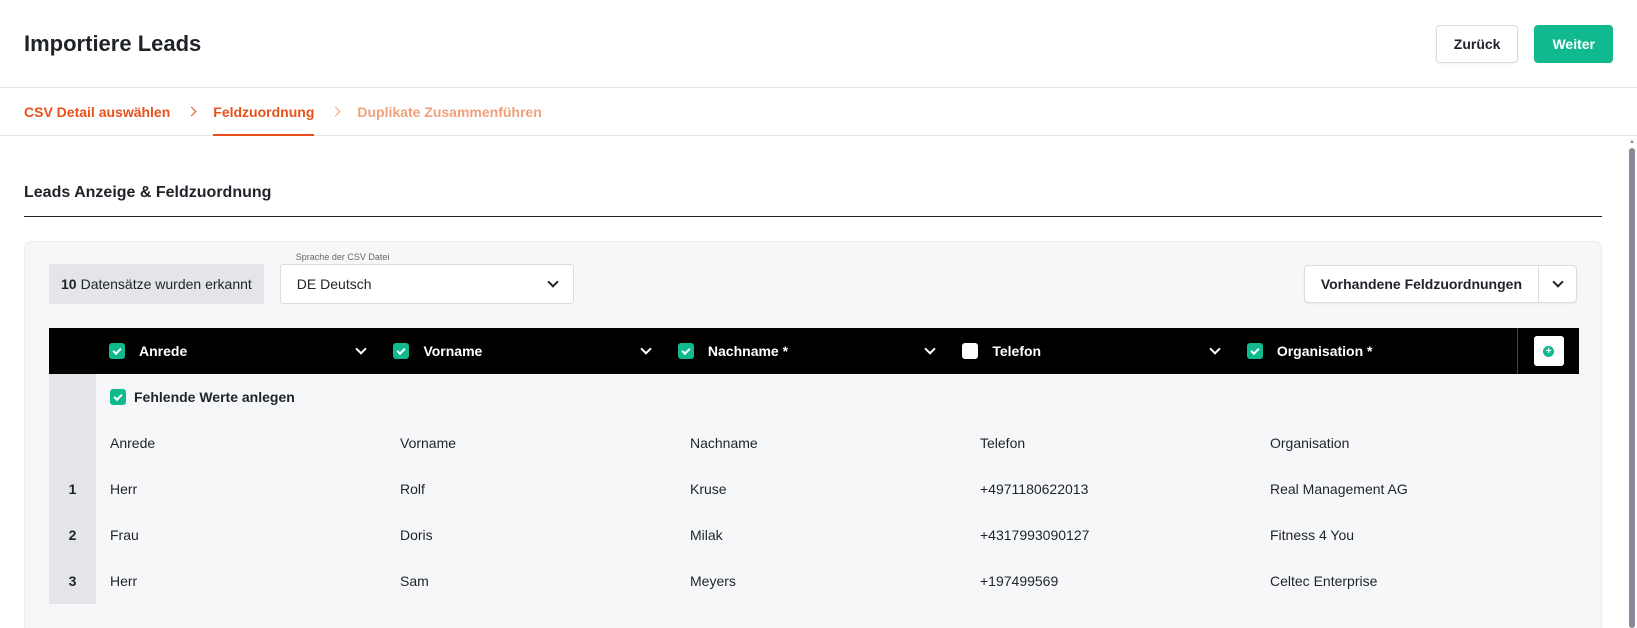 The image size is (1637, 628). Describe the element at coordinates (806, 351) in the screenshot. I see `column-header-nachname: Nachname *` at that location.